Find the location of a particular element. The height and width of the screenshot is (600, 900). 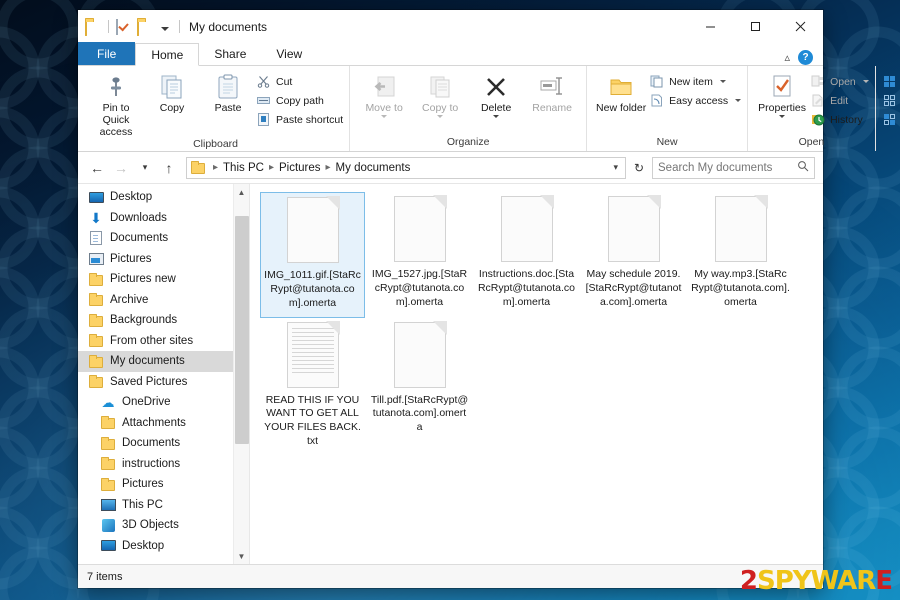

select-none-button: Select none is located at coordinates (891, 100).